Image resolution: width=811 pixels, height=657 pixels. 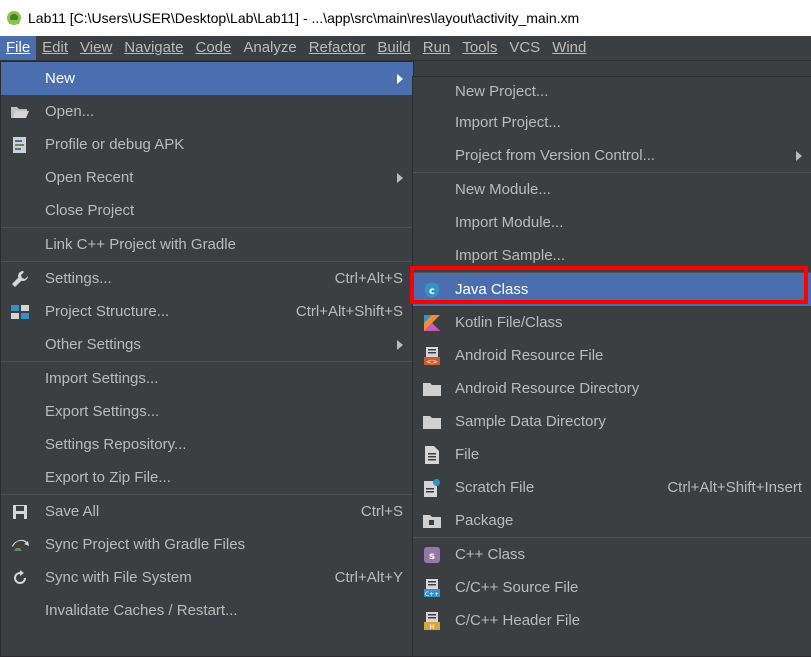 I want to click on kotlin-icon, so click(x=432, y=323).